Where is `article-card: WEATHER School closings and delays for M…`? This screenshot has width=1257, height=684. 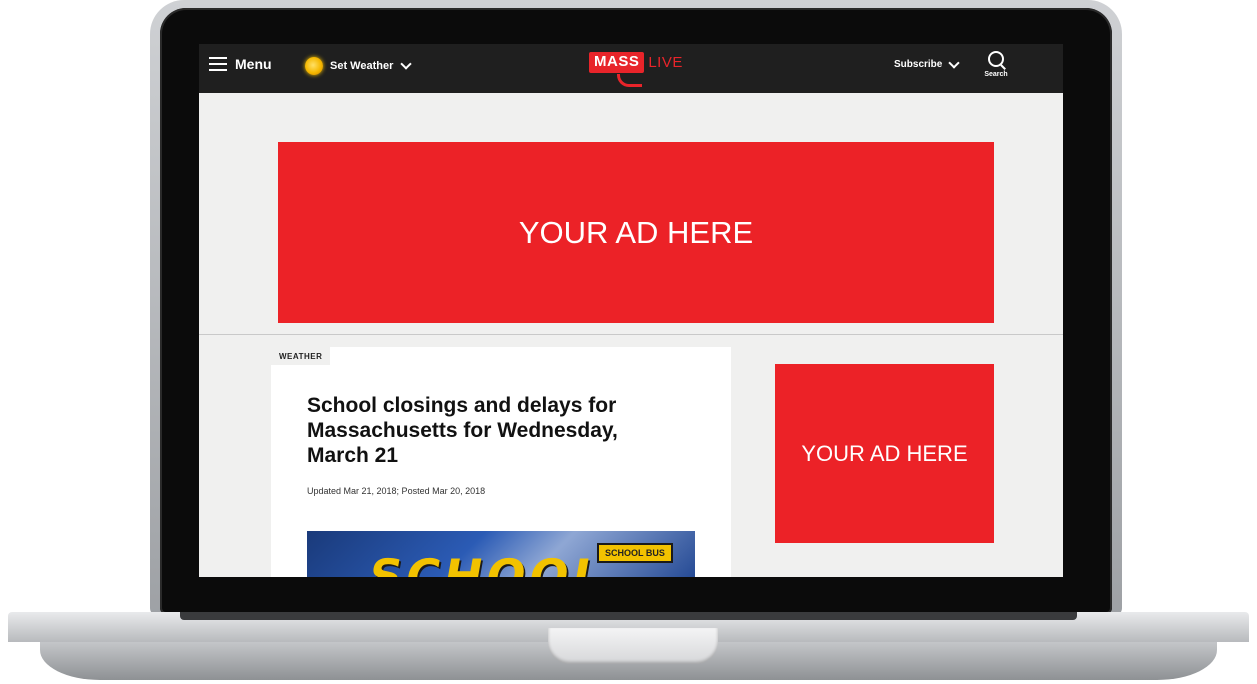 article-card: WEATHER School closings and delays for M… is located at coordinates (501, 462).